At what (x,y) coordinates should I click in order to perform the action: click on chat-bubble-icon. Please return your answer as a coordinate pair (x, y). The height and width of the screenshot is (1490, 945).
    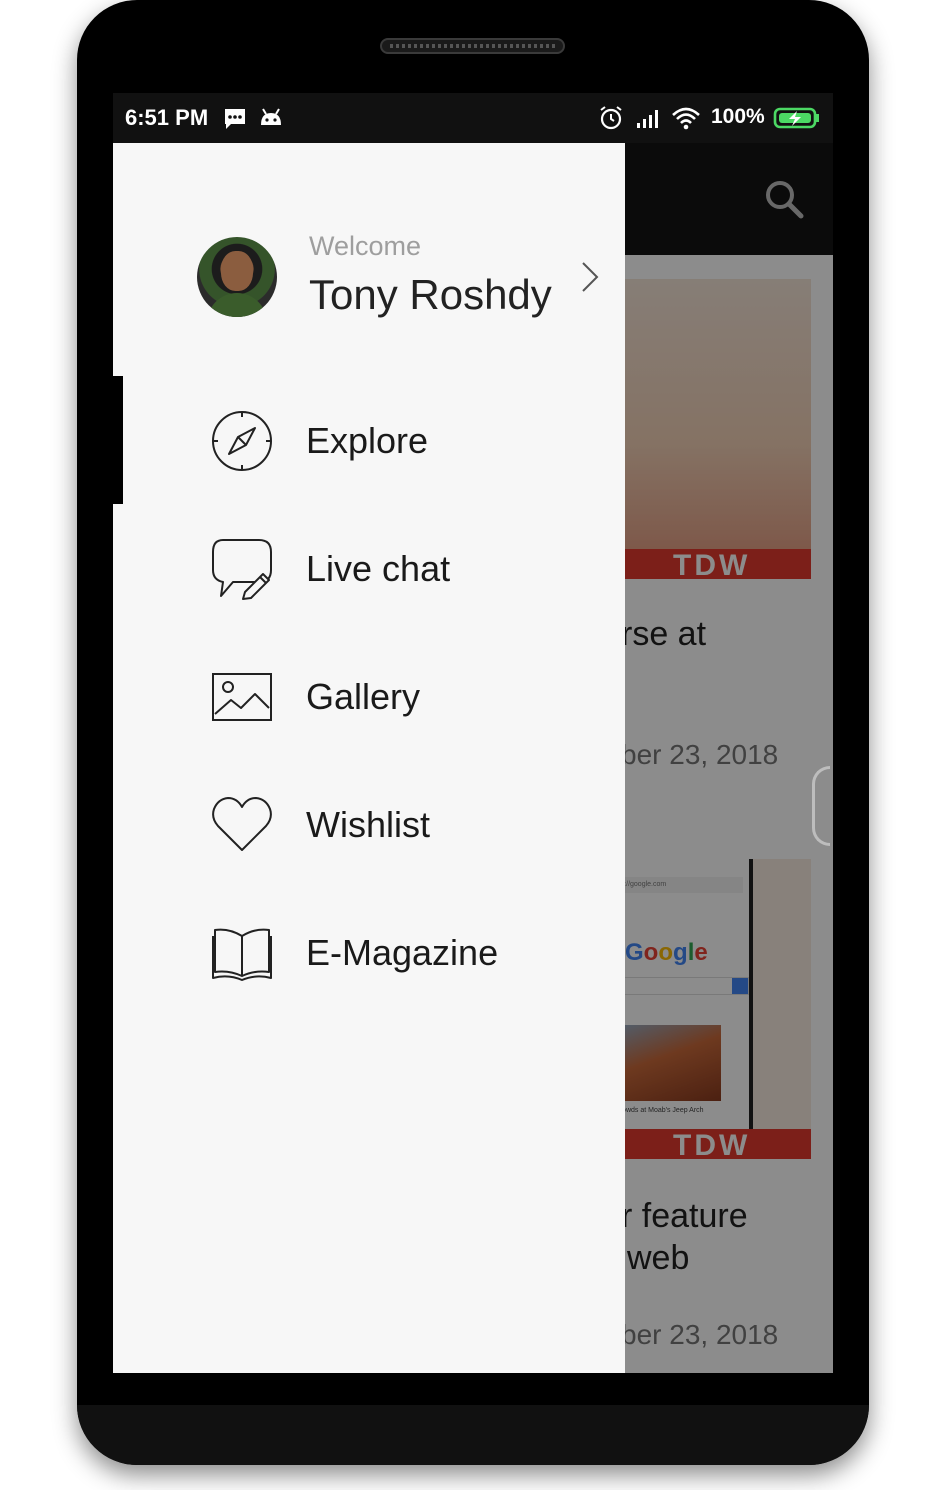
    Looking at the image, I should click on (242, 569).